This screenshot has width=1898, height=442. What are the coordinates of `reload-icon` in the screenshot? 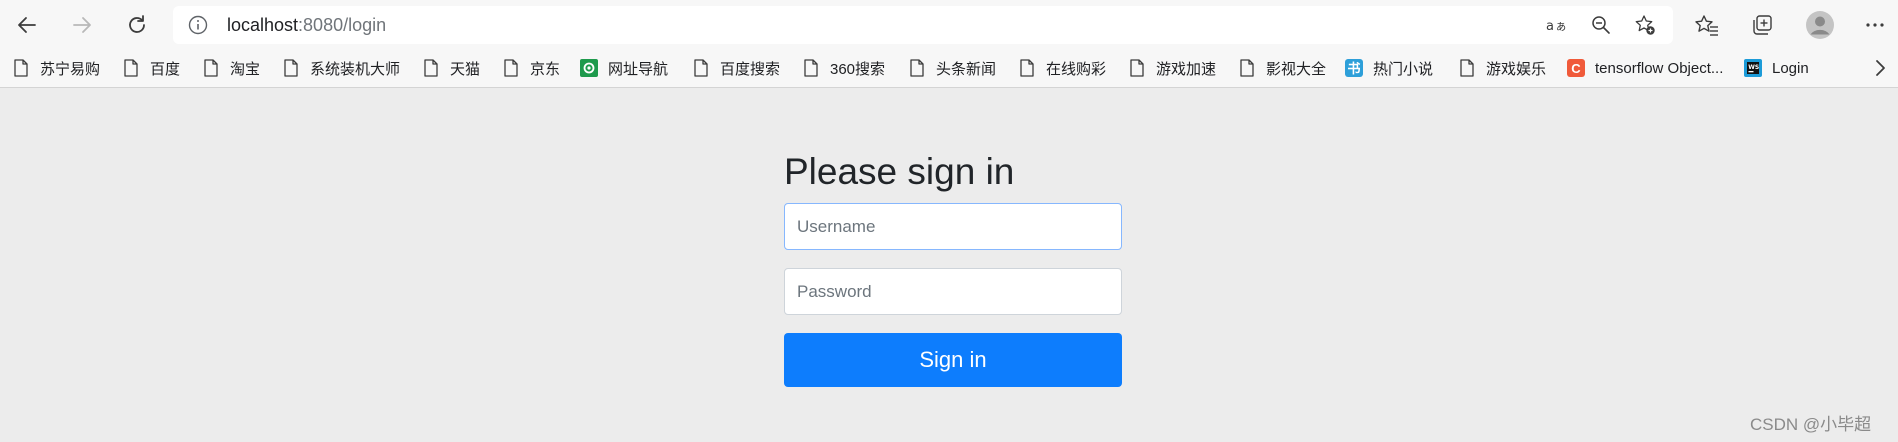 It's located at (137, 24).